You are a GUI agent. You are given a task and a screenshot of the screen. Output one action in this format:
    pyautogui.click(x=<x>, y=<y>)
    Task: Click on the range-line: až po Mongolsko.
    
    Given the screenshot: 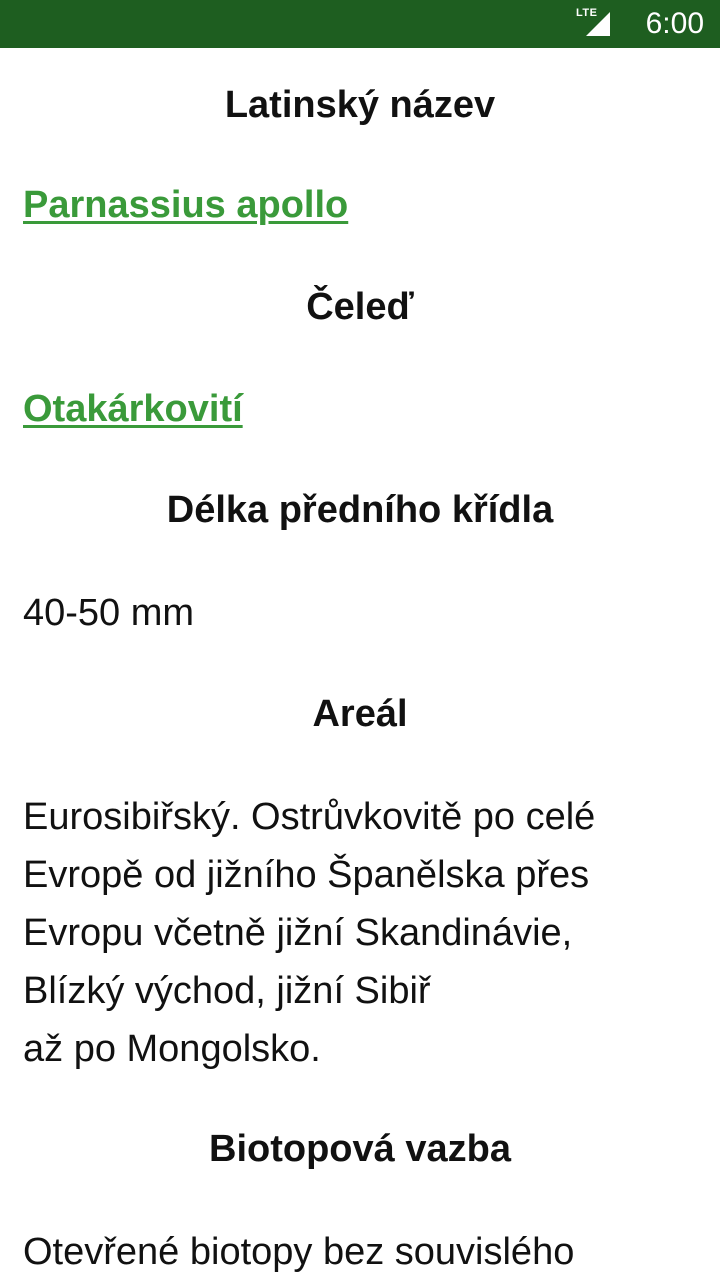 What is the action you would take?
    pyautogui.click(x=172, y=1049)
    